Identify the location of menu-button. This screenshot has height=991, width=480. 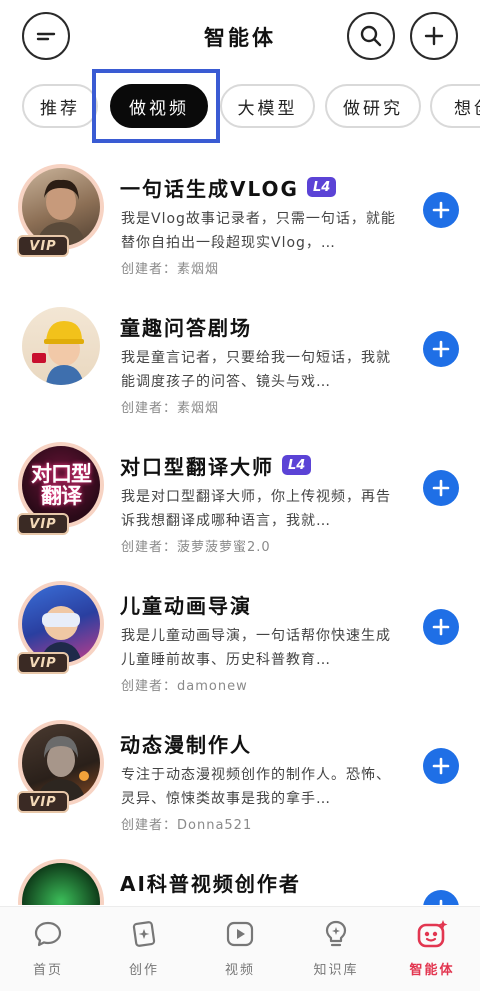
(46, 36).